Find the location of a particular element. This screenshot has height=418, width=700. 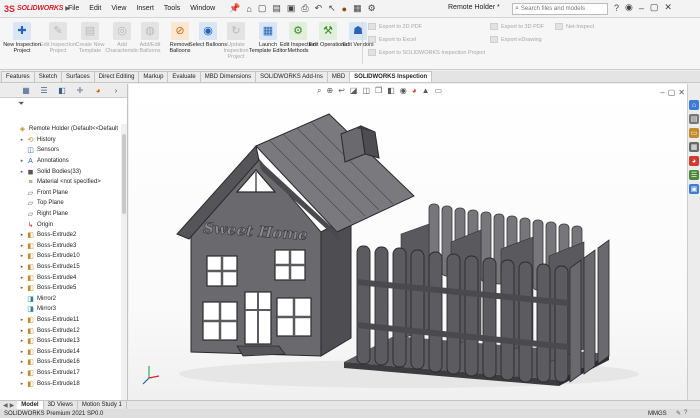

tree-item: ▸ ⟲ History is located at coordinates (28, 140).